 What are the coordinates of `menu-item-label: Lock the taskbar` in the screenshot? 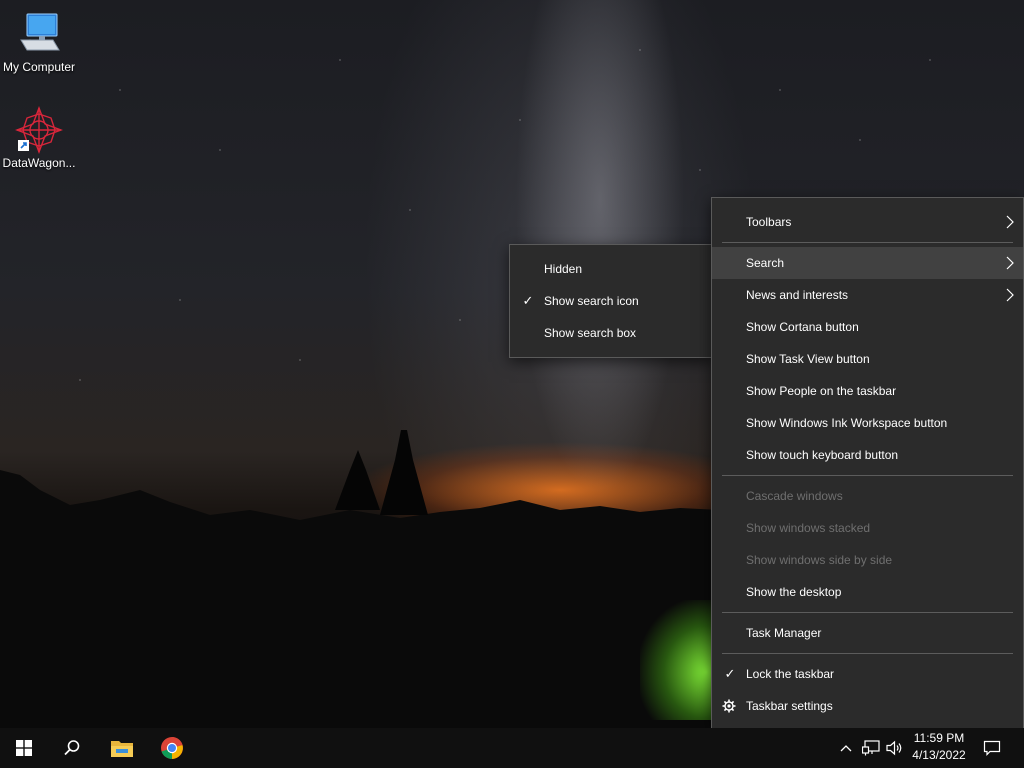 It's located at (790, 674).